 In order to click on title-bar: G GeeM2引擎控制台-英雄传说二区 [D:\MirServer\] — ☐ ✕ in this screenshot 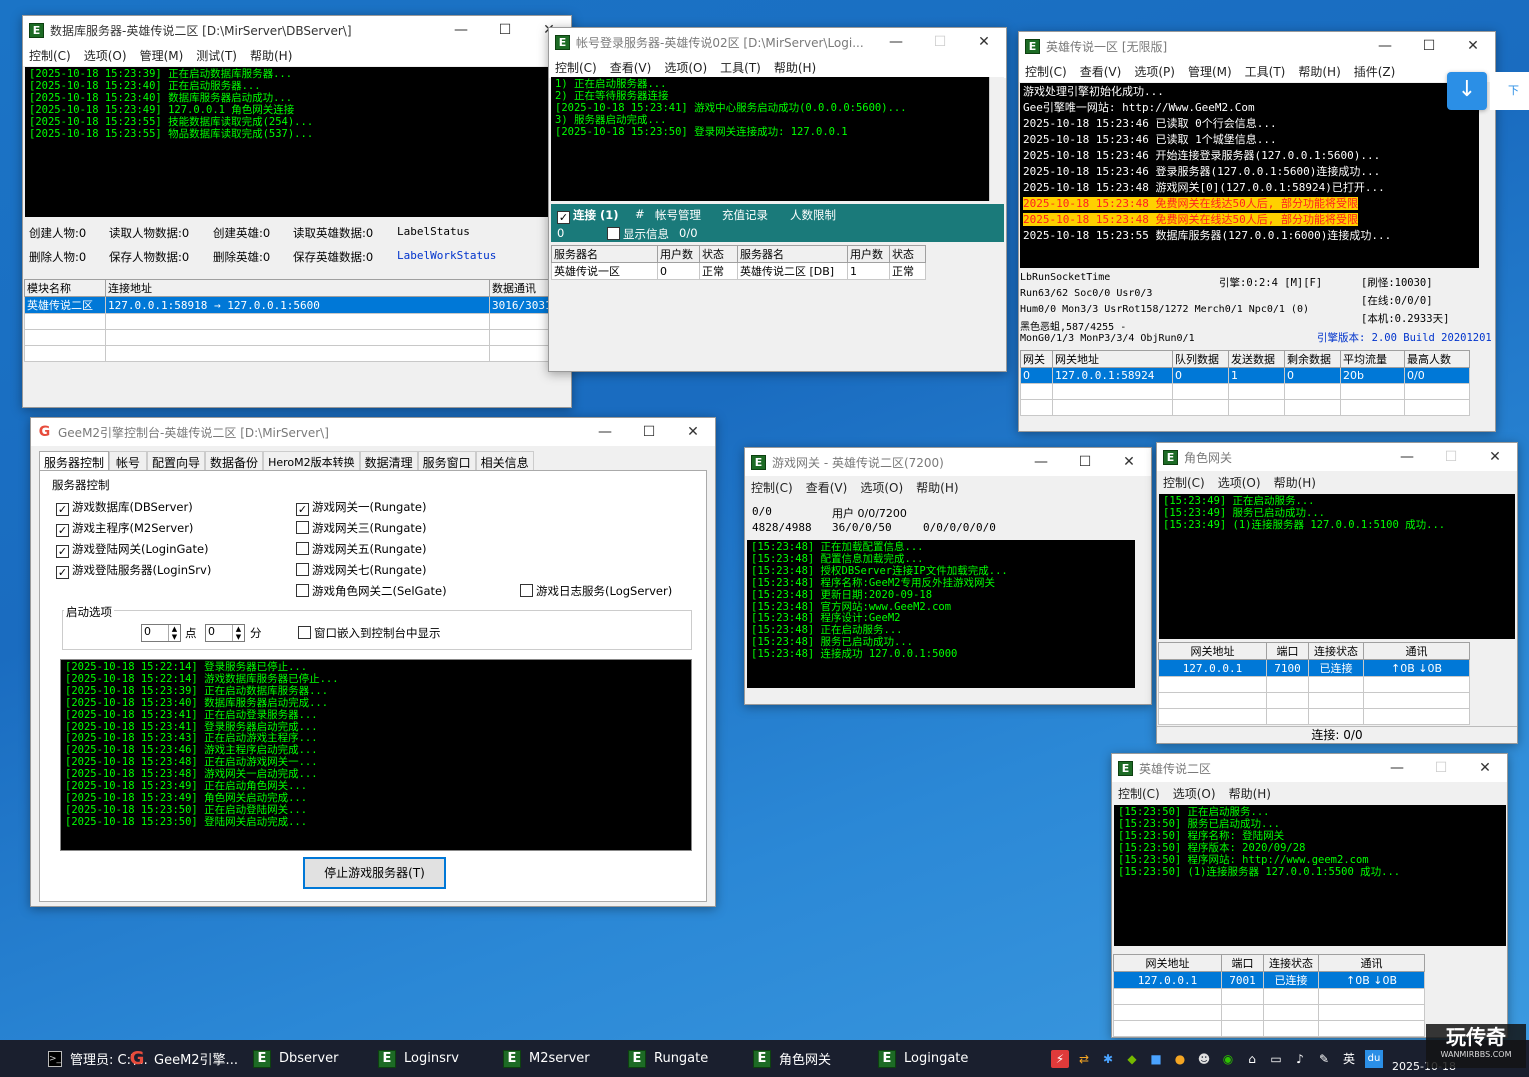, I will do `click(373, 432)`.